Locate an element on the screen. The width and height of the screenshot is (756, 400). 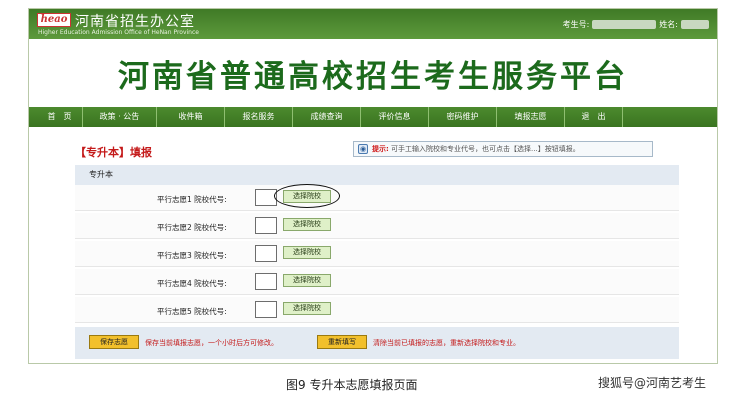
preference-row-2: 平行志愿2 院校代号: 选择院校 is located at coordinates (377, 226).